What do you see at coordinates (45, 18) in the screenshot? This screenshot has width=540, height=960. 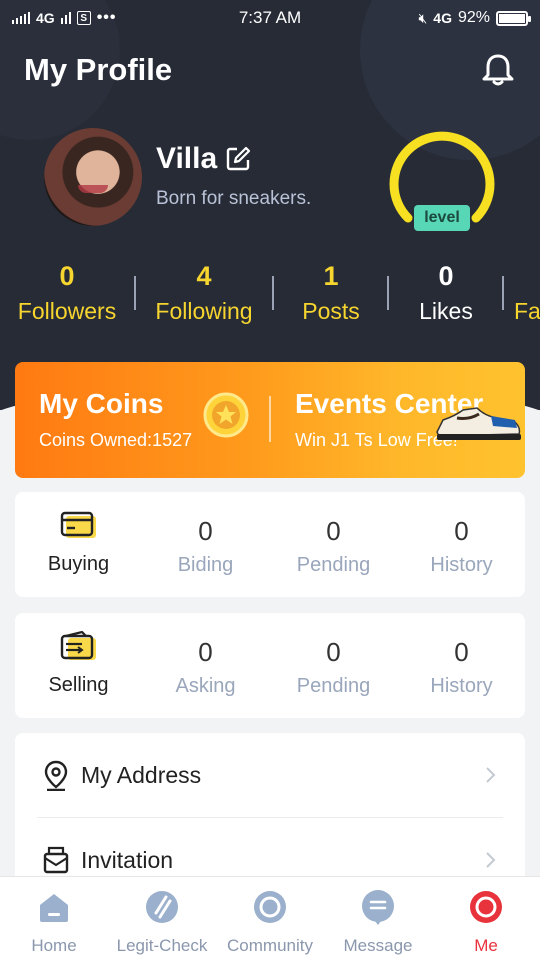 I see `network-label: 4G` at bounding box center [45, 18].